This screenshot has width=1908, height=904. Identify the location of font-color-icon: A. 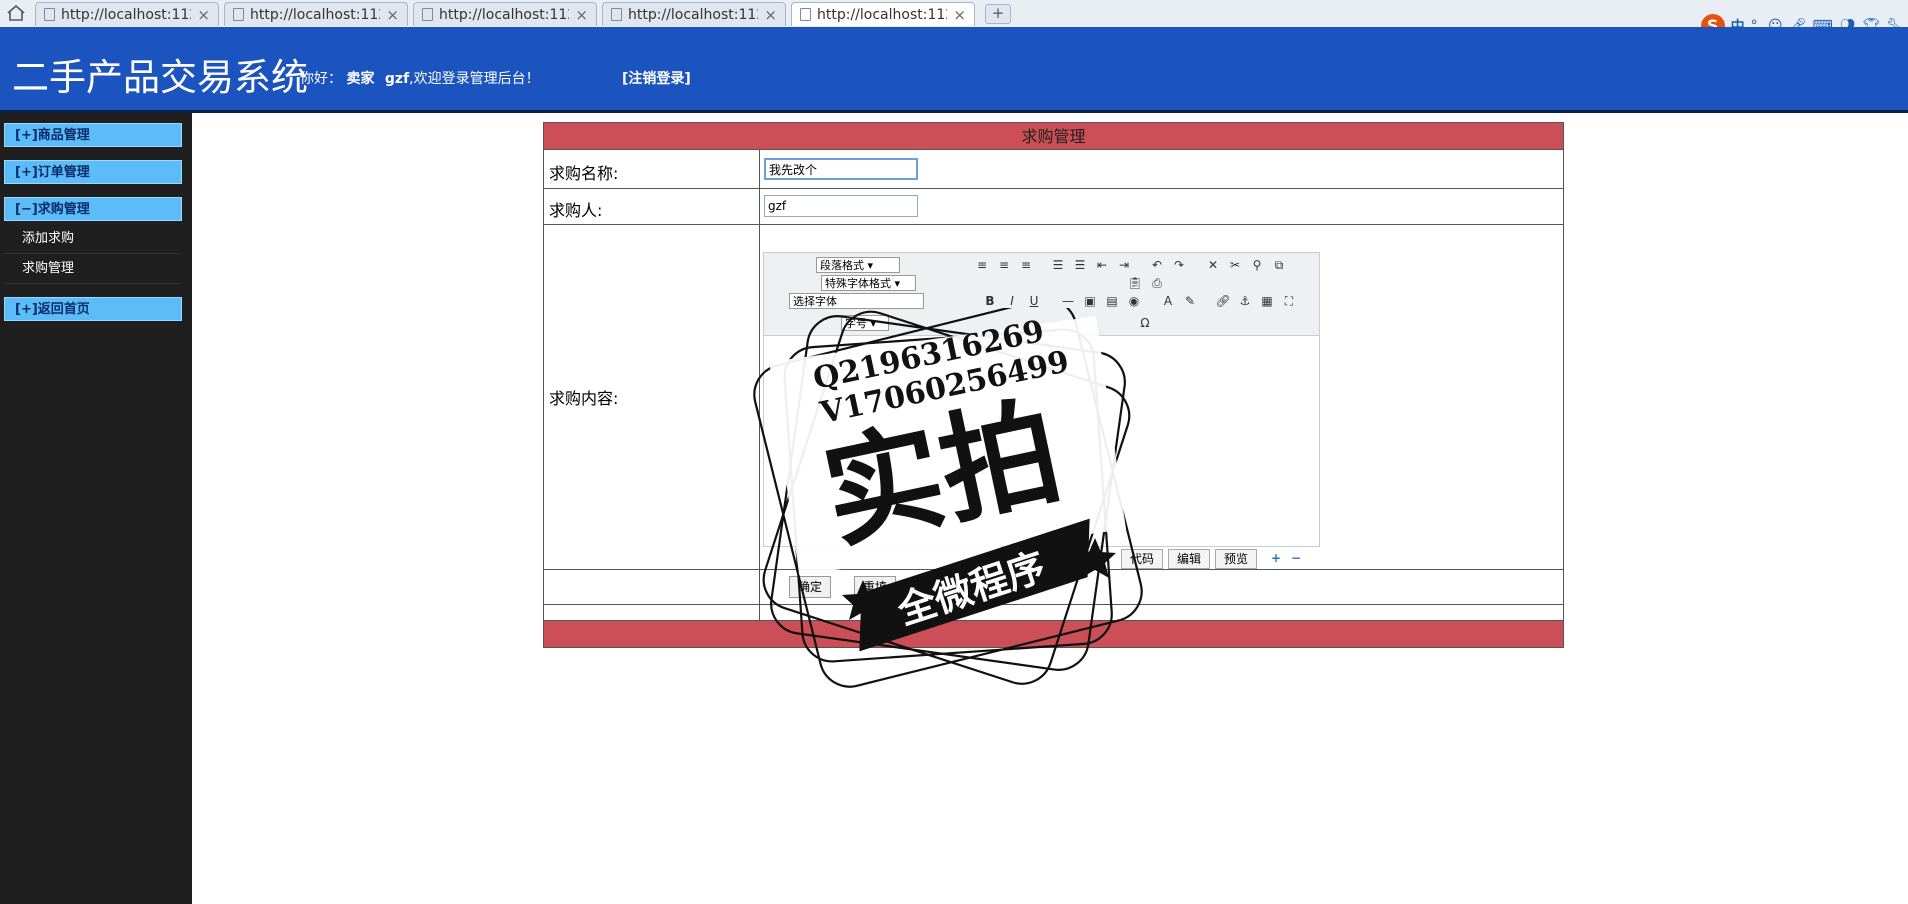
(1168, 301).